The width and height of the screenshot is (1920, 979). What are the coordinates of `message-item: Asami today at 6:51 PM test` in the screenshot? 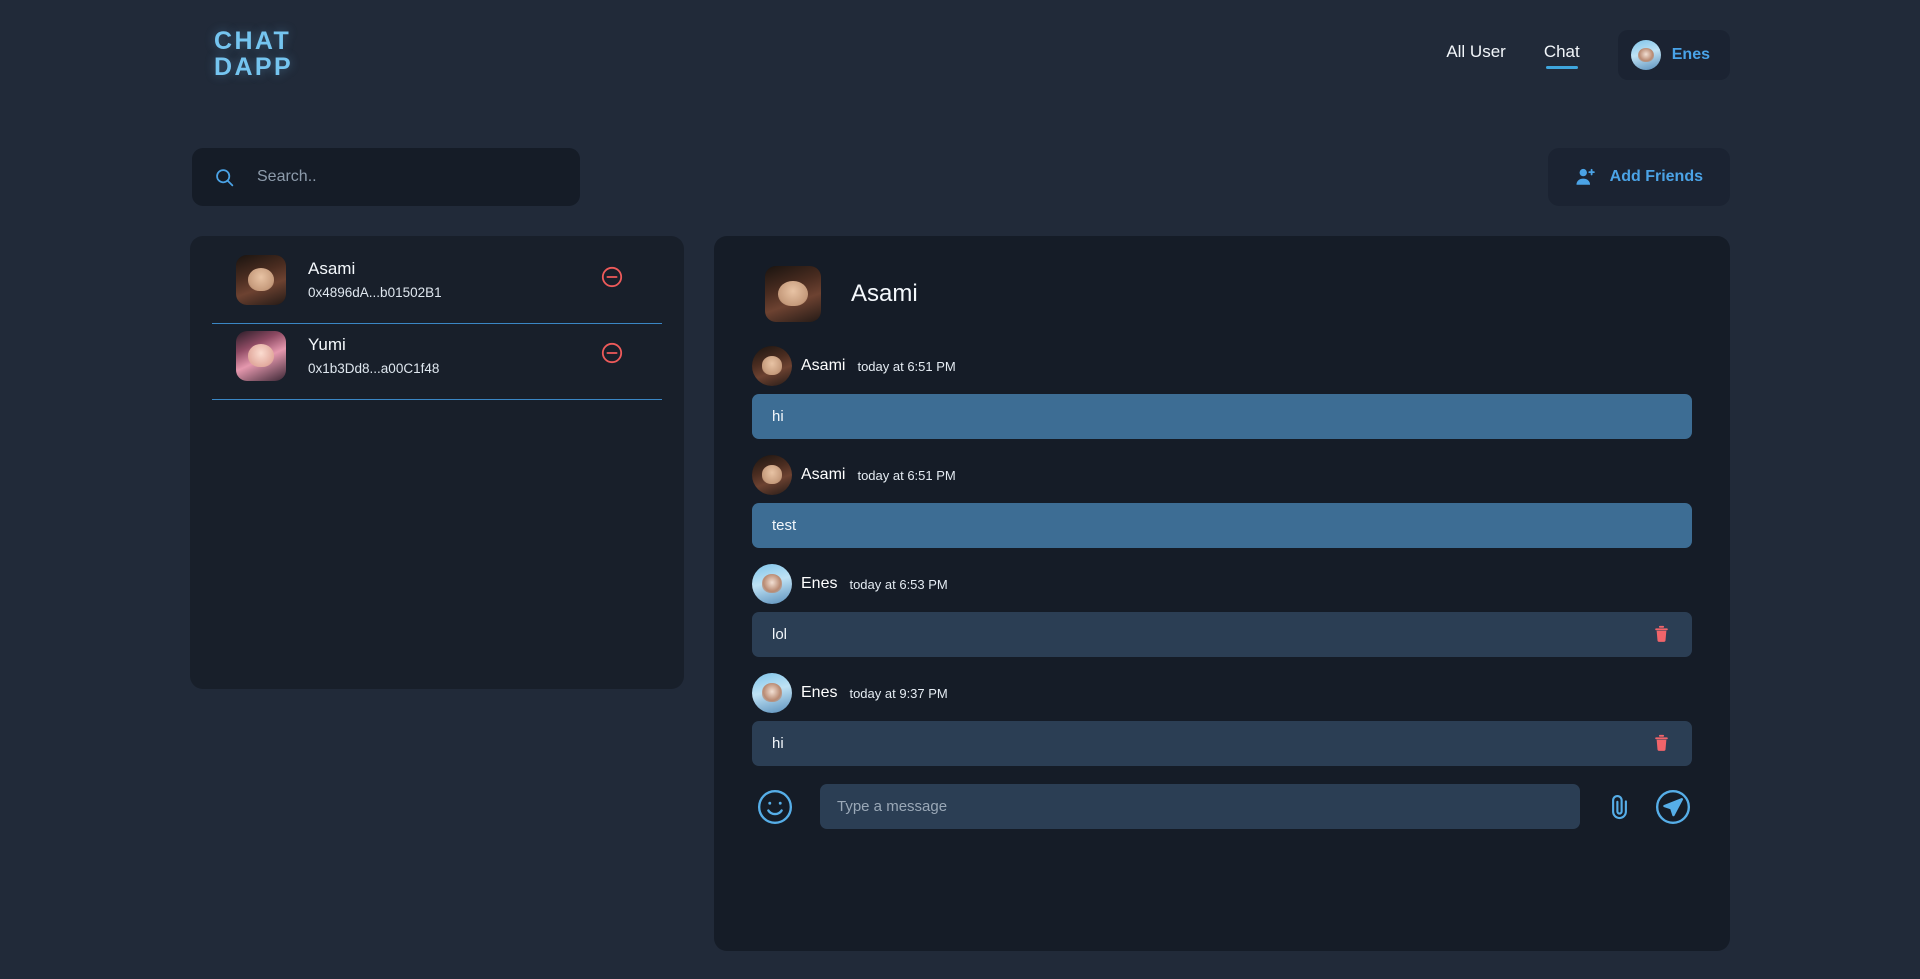 It's located at (1222, 501).